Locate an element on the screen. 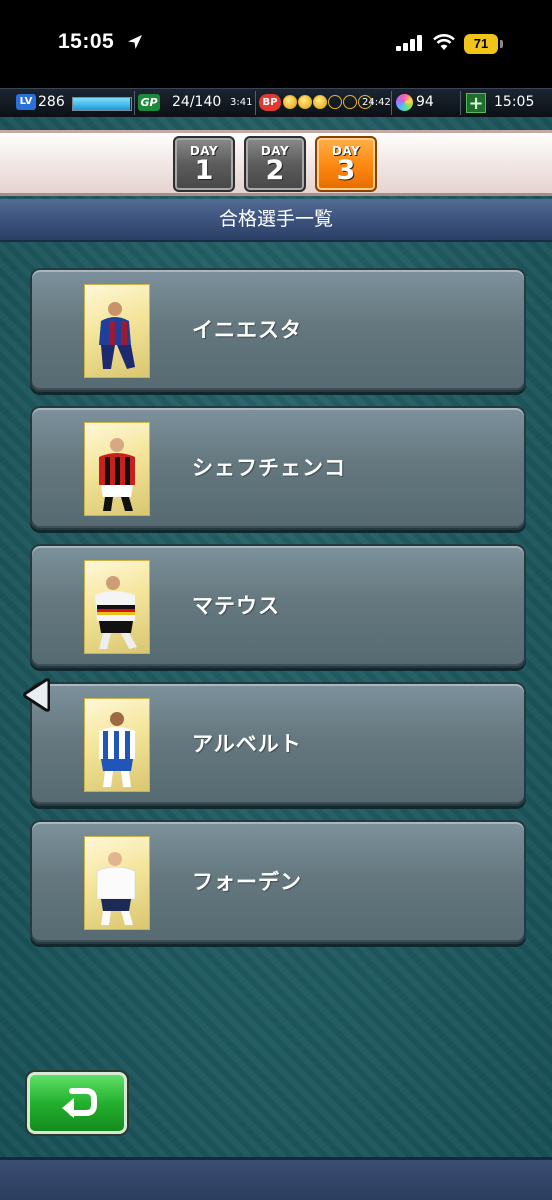  gp-value: 24/140 is located at coordinates (197, 102).